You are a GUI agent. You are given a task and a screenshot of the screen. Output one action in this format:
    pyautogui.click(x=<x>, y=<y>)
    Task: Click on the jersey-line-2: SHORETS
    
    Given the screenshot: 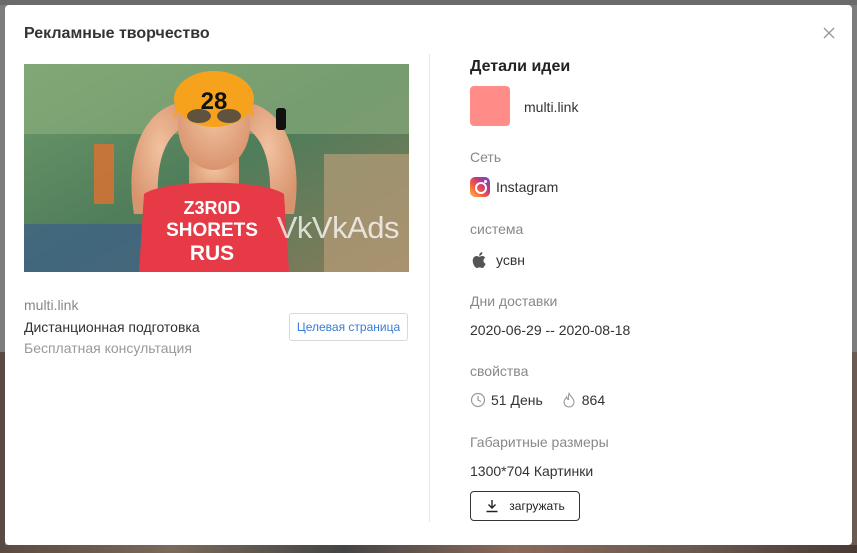 What is the action you would take?
    pyautogui.click(x=212, y=230)
    